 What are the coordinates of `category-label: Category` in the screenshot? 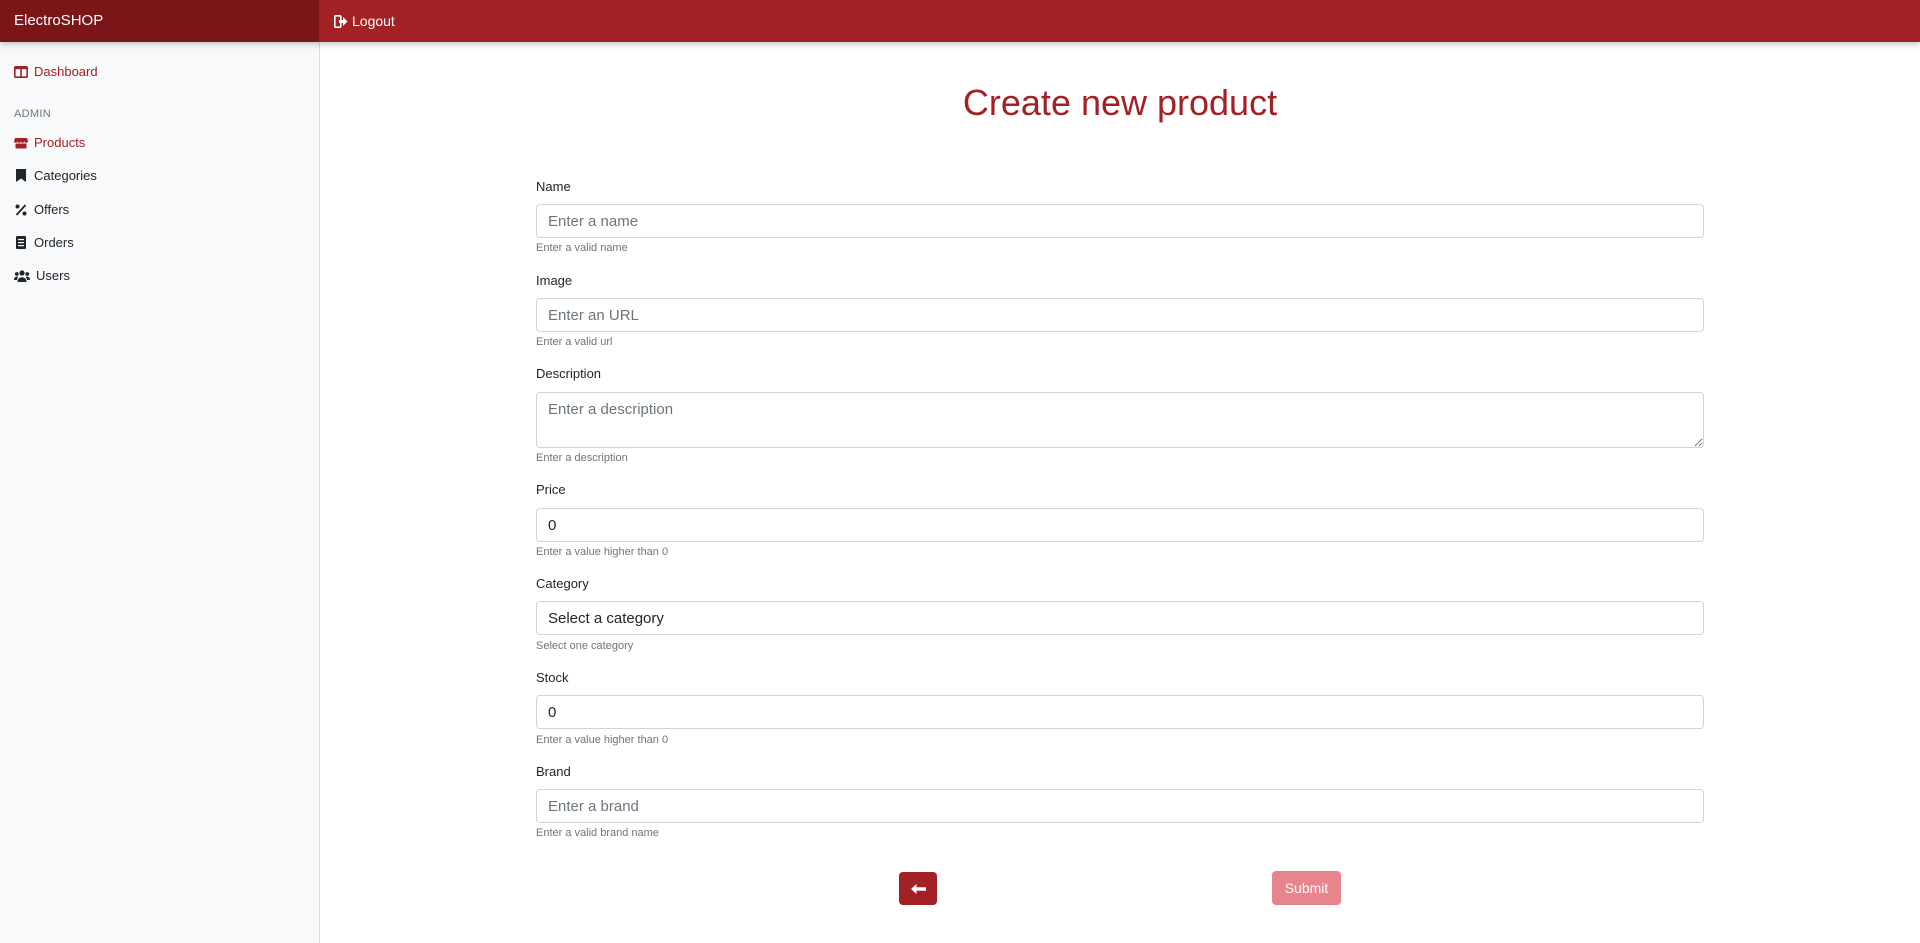 It's located at (562, 583).